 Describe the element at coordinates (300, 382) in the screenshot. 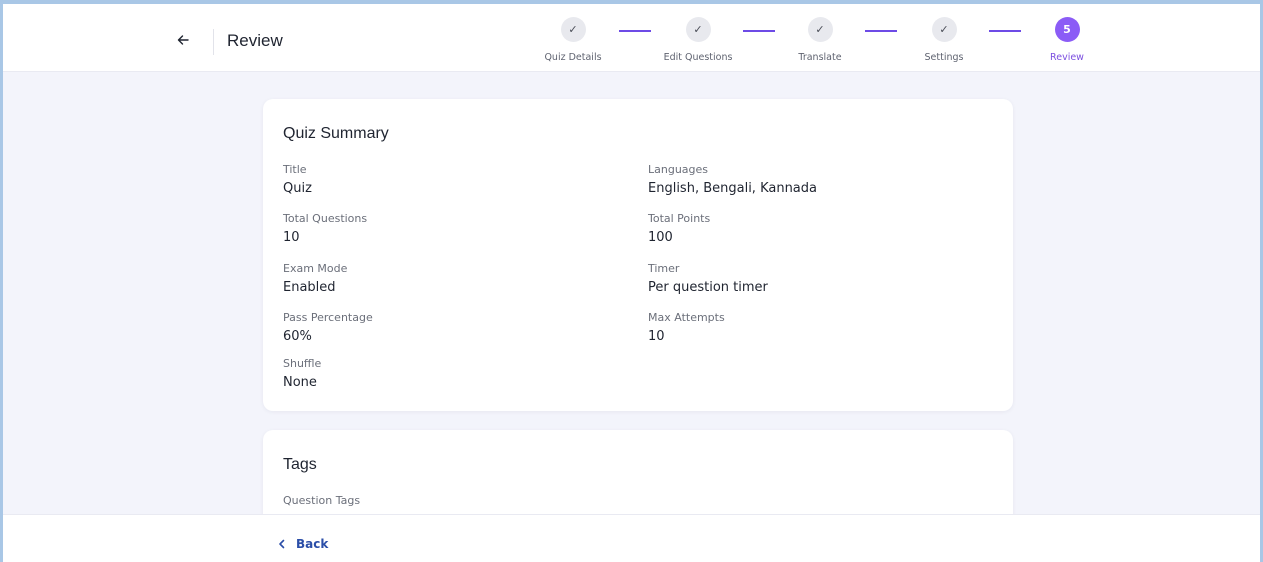

I see `field-value: None` at that location.